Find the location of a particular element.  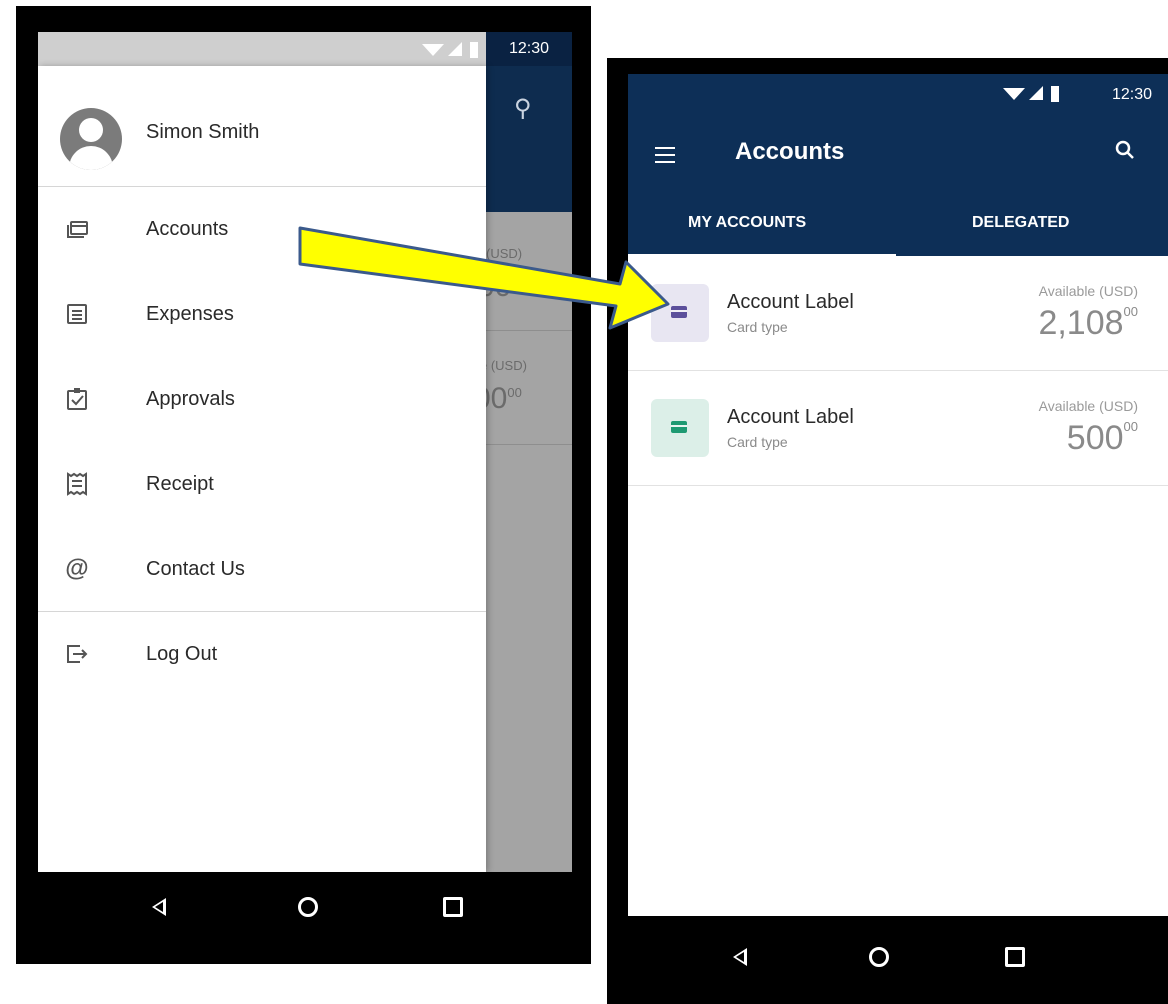

avatar is located at coordinates (91, 139).